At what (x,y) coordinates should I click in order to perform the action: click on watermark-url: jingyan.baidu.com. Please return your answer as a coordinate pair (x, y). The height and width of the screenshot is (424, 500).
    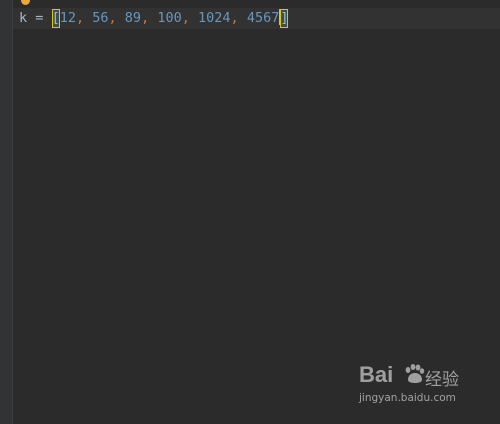
    Looking at the image, I should click on (407, 398).